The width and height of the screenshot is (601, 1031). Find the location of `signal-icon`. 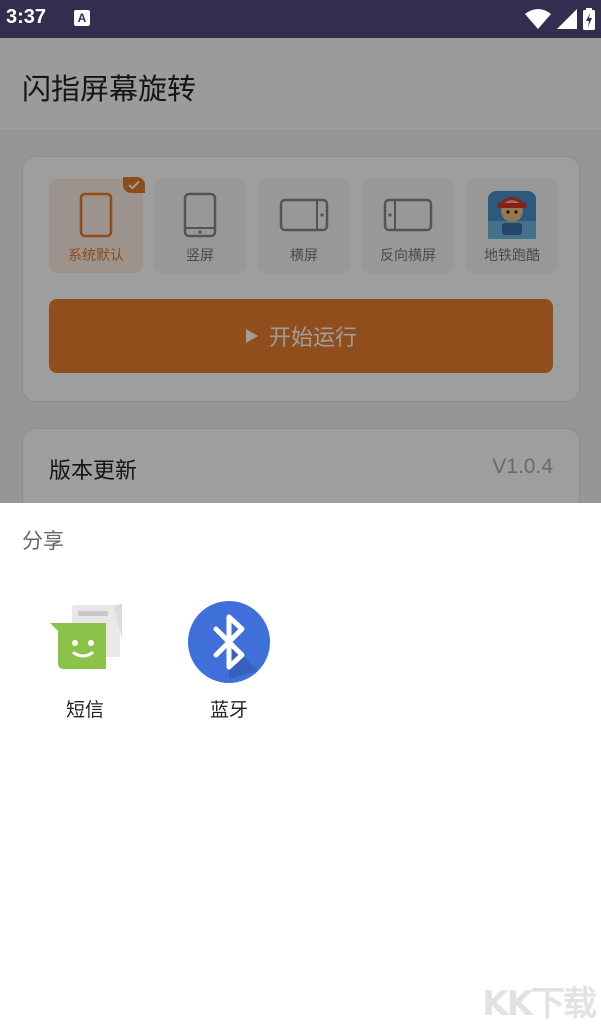

signal-icon is located at coordinates (567, 19).